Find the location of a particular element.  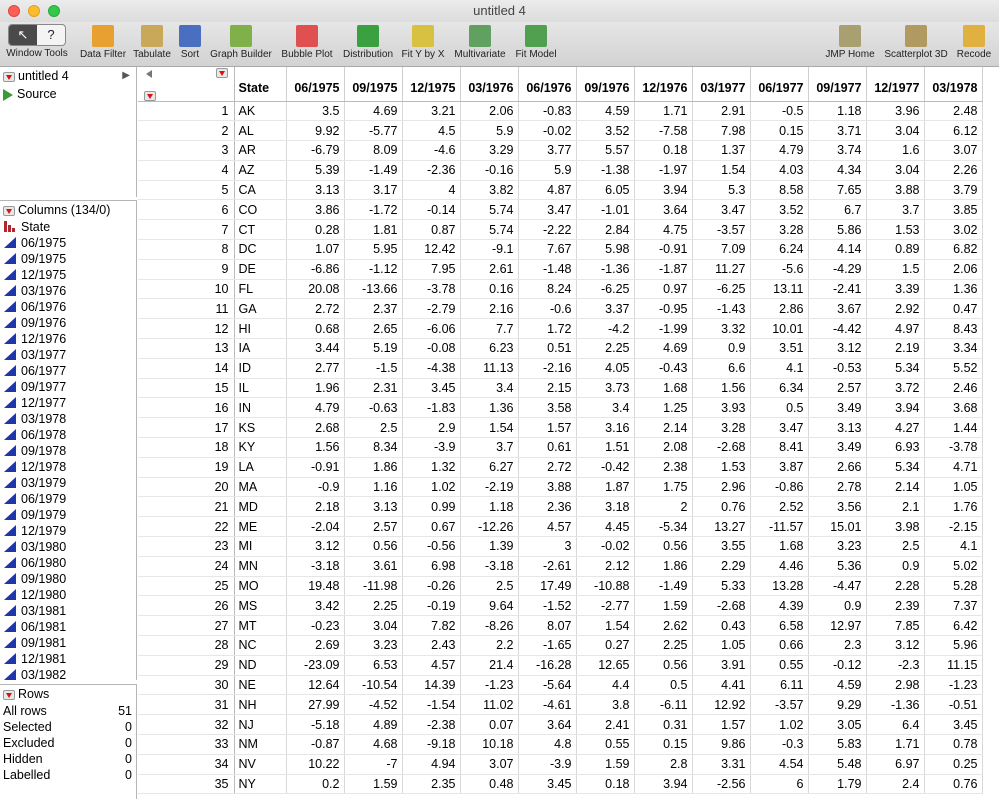

row-number: 19 is located at coordinates (186, 467).